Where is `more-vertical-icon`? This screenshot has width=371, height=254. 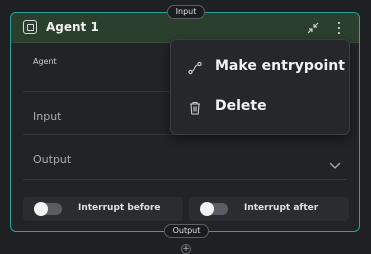
more-vertical-icon is located at coordinates (339, 28).